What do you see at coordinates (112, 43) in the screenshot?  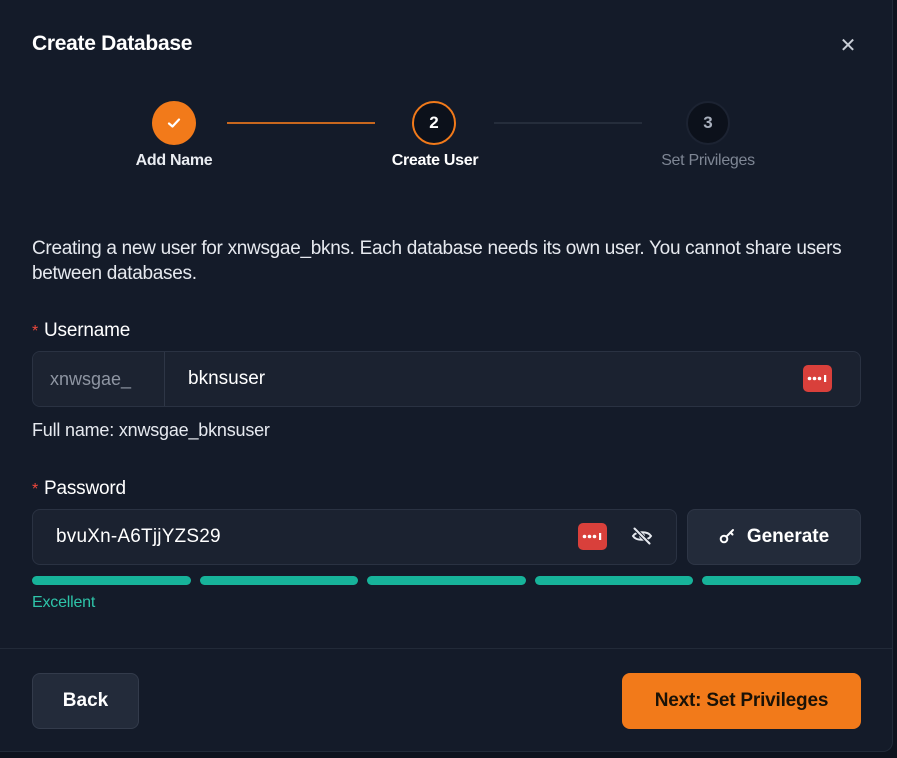 I see `dialog-title: Create Database` at bounding box center [112, 43].